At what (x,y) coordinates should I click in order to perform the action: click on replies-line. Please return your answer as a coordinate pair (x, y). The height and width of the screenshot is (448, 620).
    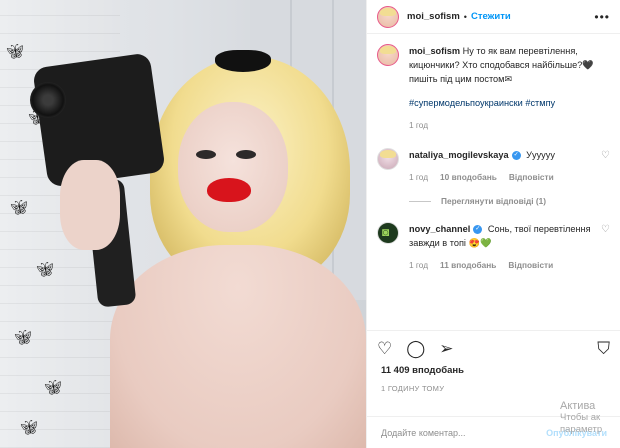
    Looking at the image, I should click on (420, 201).